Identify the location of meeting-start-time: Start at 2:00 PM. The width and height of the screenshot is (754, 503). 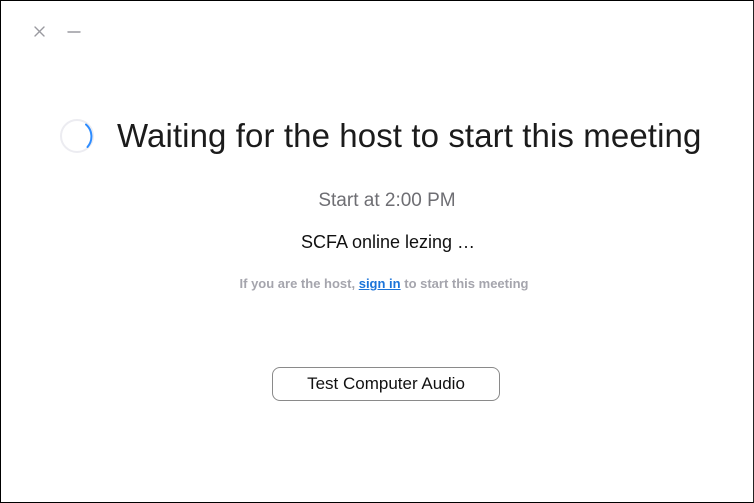
(387, 200).